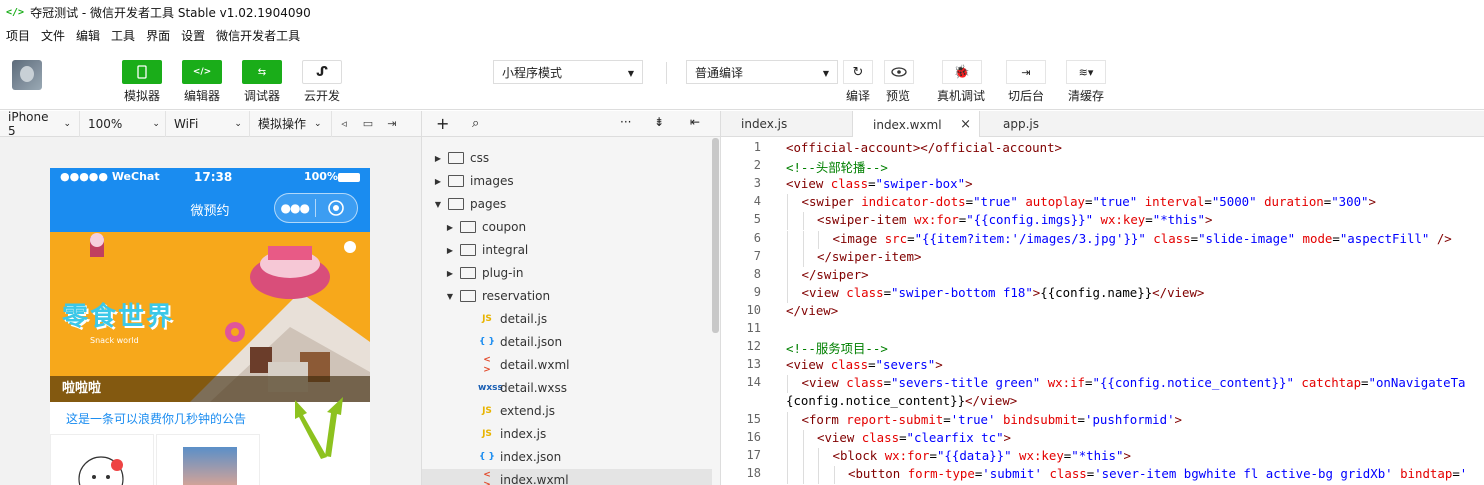  I want to click on tree-file: { } index.json, so click(567, 457).